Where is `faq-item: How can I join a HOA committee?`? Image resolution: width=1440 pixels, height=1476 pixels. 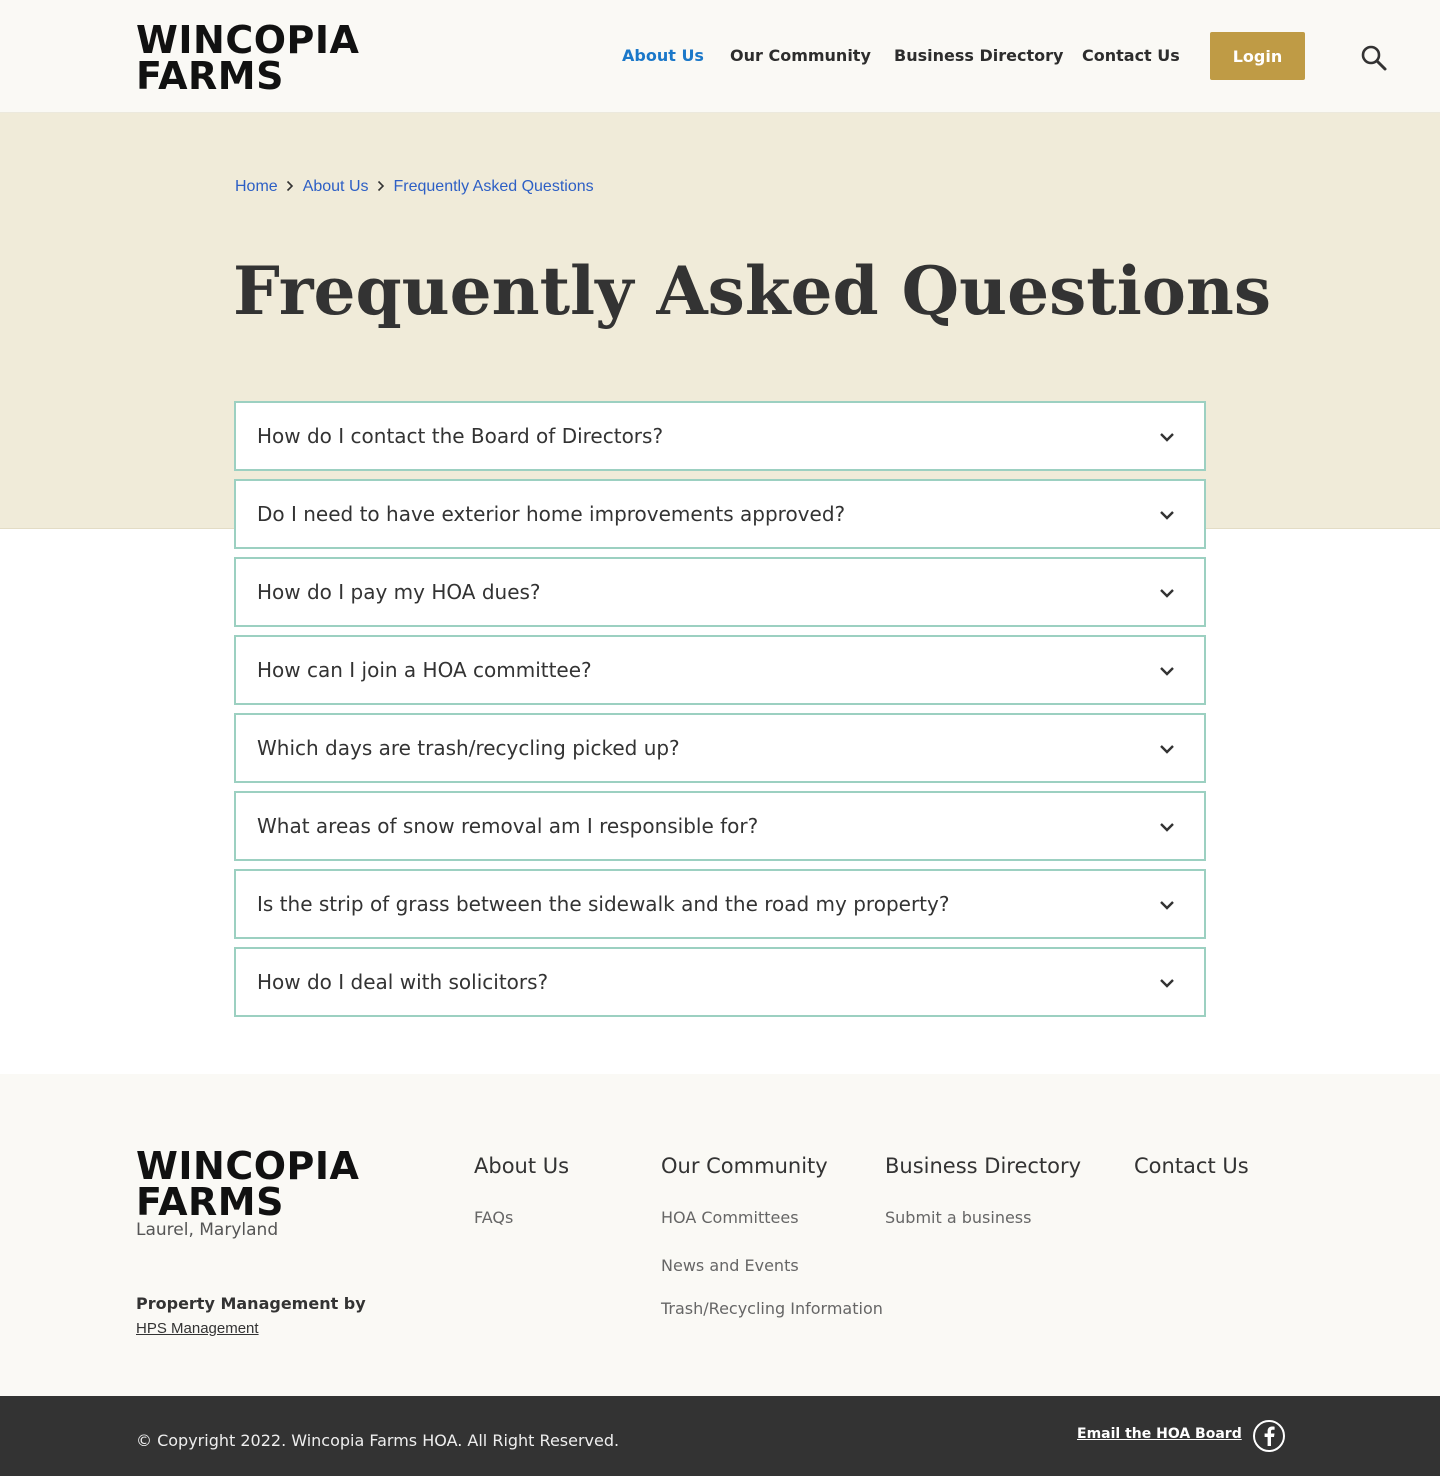
faq-item: How can I join a HOA committee? is located at coordinates (720, 670).